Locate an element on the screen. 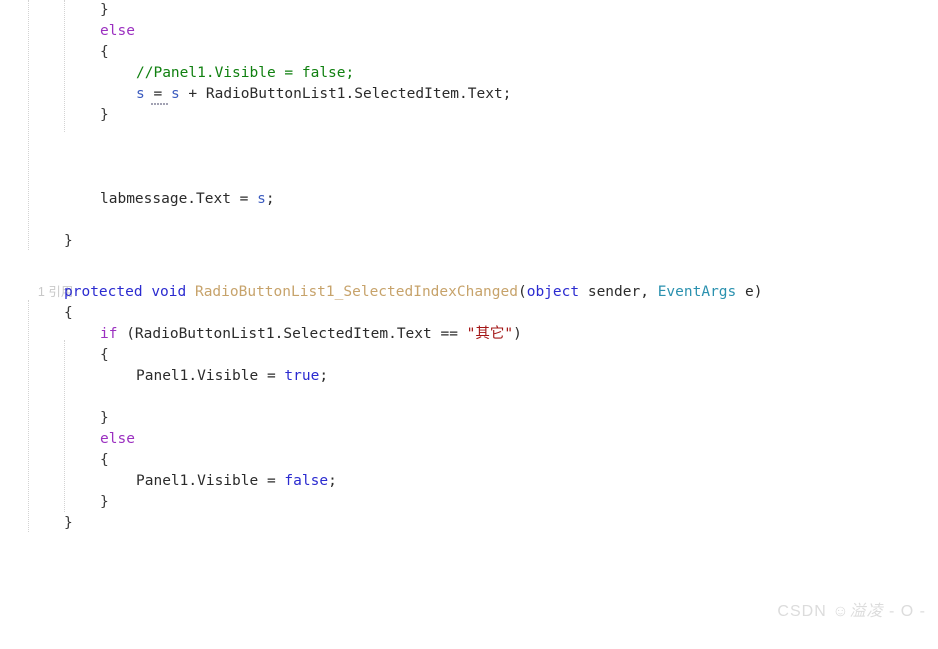  code-line: Panel1.Visible = false; is located at coordinates (469, 481).